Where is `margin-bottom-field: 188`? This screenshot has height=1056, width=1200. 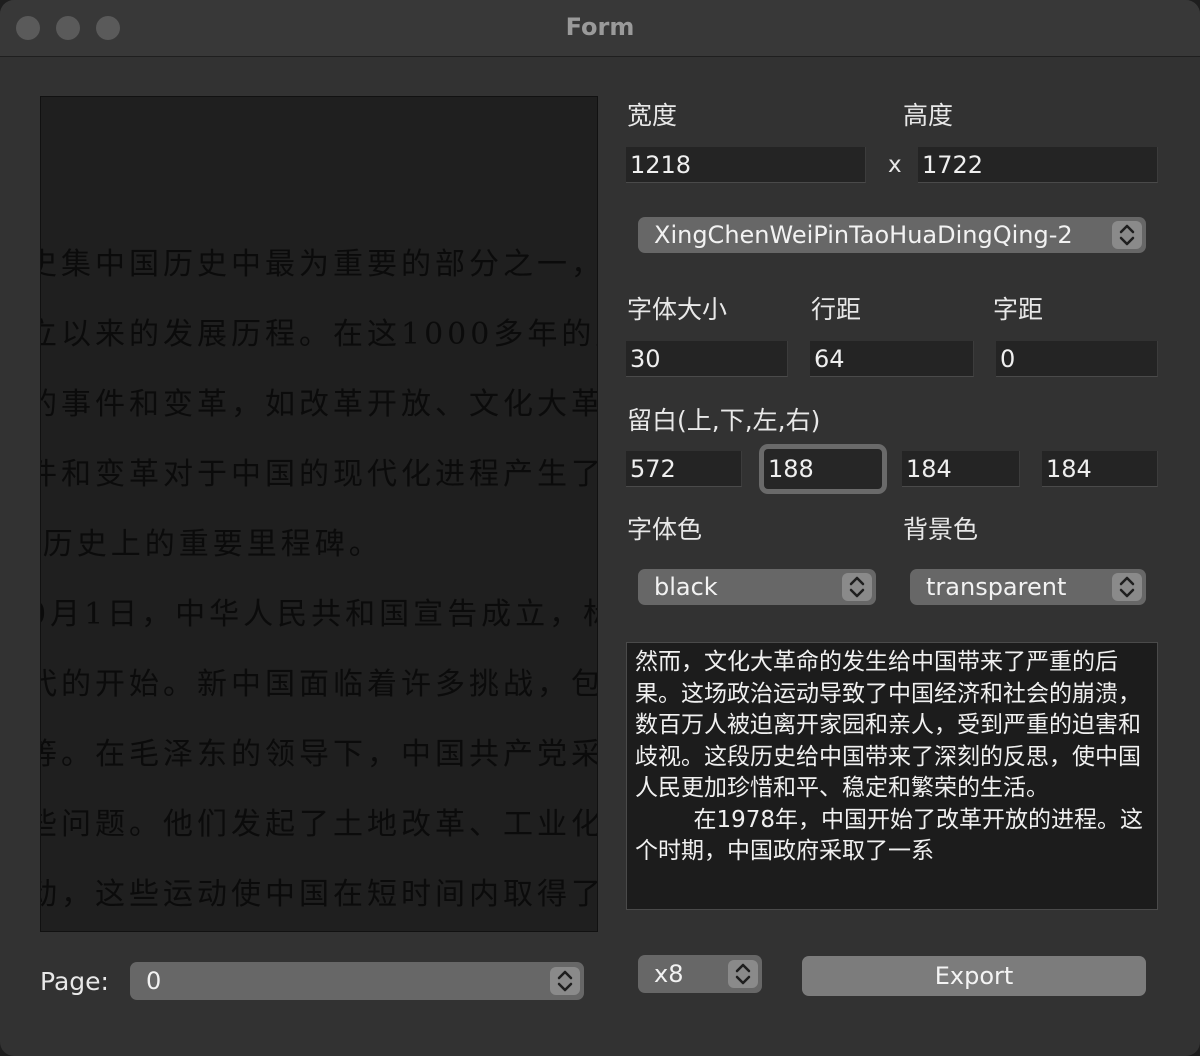 margin-bottom-field: 188 is located at coordinates (823, 469).